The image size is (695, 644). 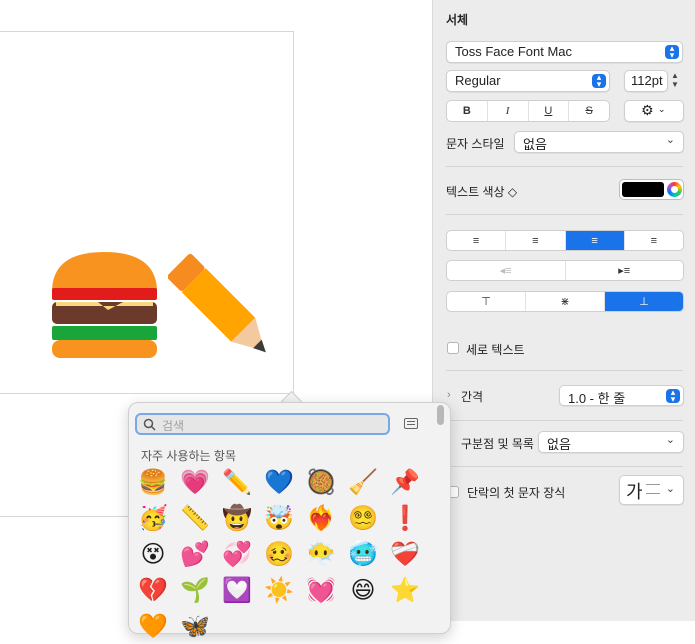 I want to click on font-family-value: Toss Face Font Mac, so click(x=514, y=51).